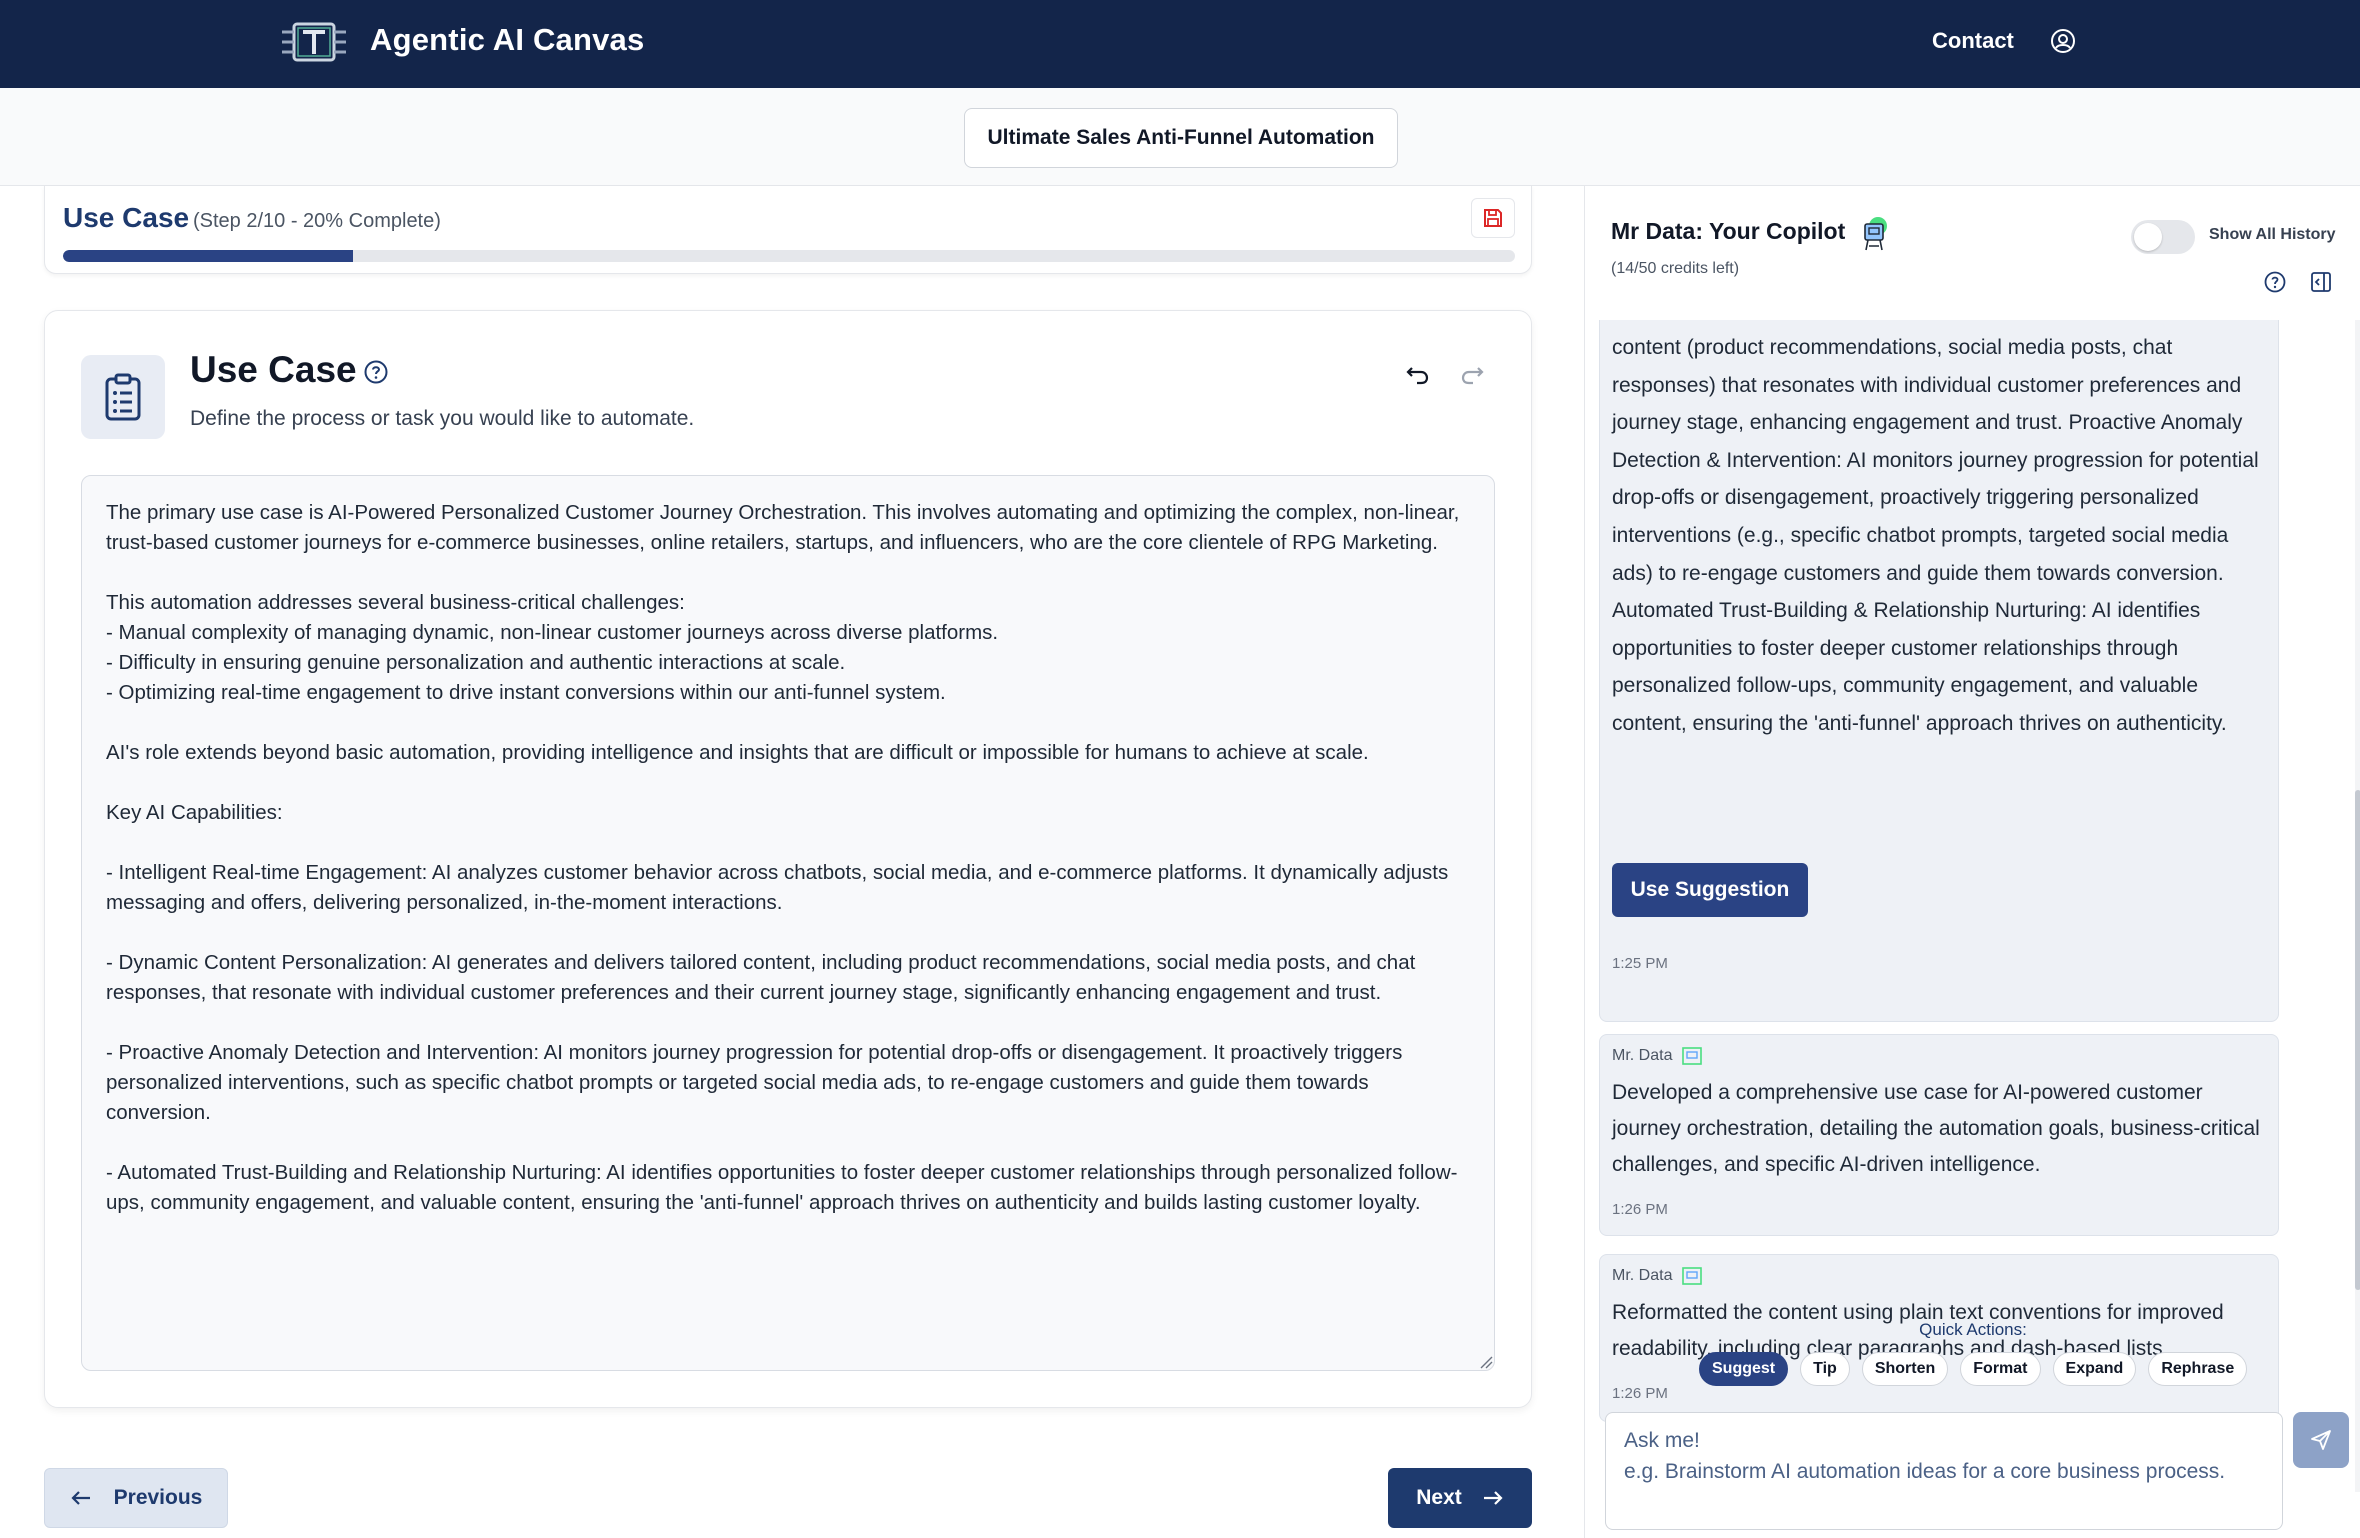 The width and height of the screenshot is (2360, 1538). Describe the element at coordinates (1493, 1498) in the screenshot. I see `arrow-right-icon` at that location.